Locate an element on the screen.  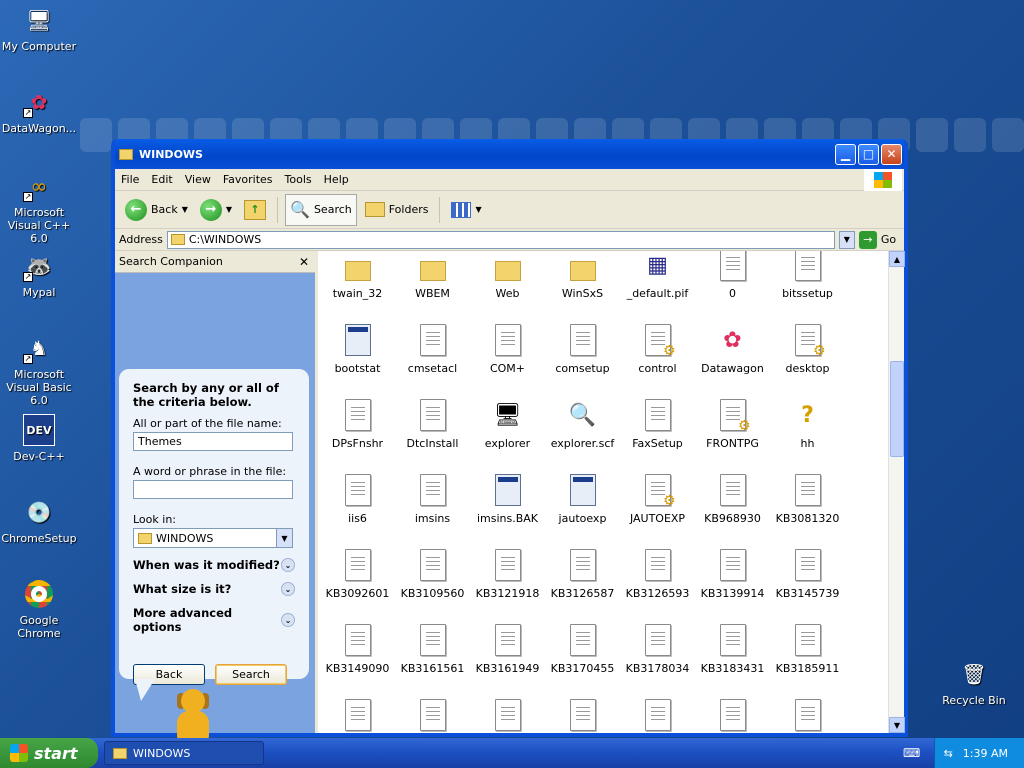
file-item: 🖥 explorer is located at coordinates (507, 418).